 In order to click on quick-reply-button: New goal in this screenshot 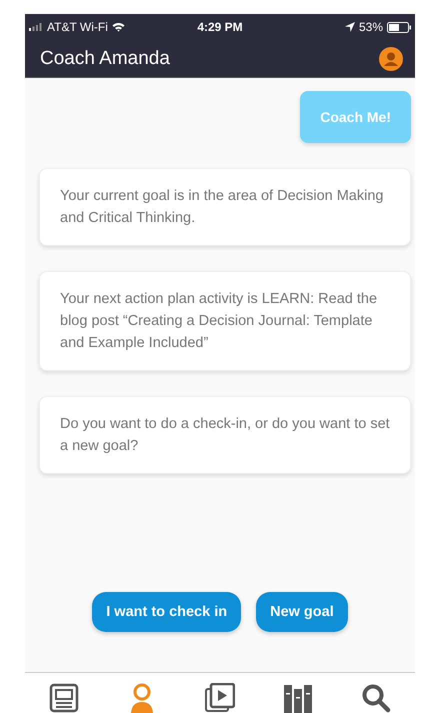, I will do `click(302, 612)`.